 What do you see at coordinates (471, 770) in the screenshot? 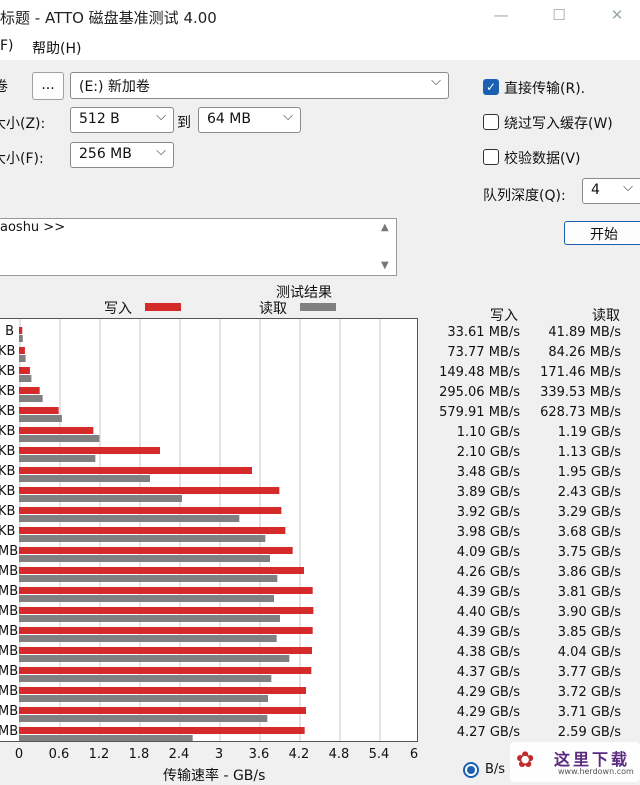
I see `unit-bytes-radio` at bounding box center [471, 770].